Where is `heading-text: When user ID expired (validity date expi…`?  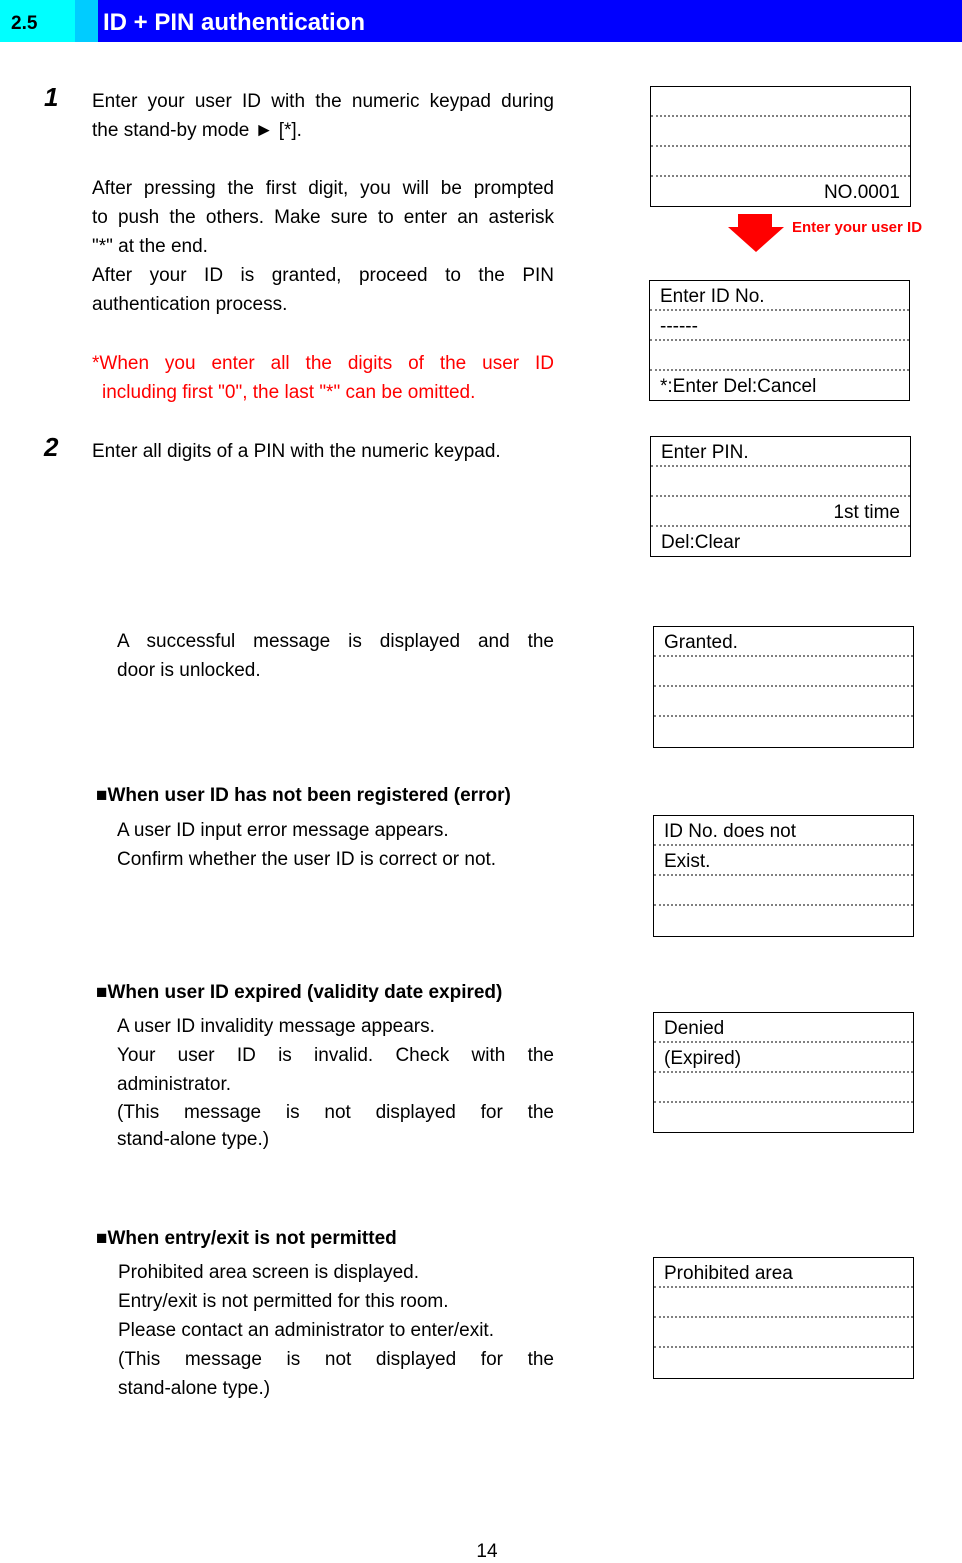
heading-text: When user ID expired (validity date expi… is located at coordinates (305, 992).